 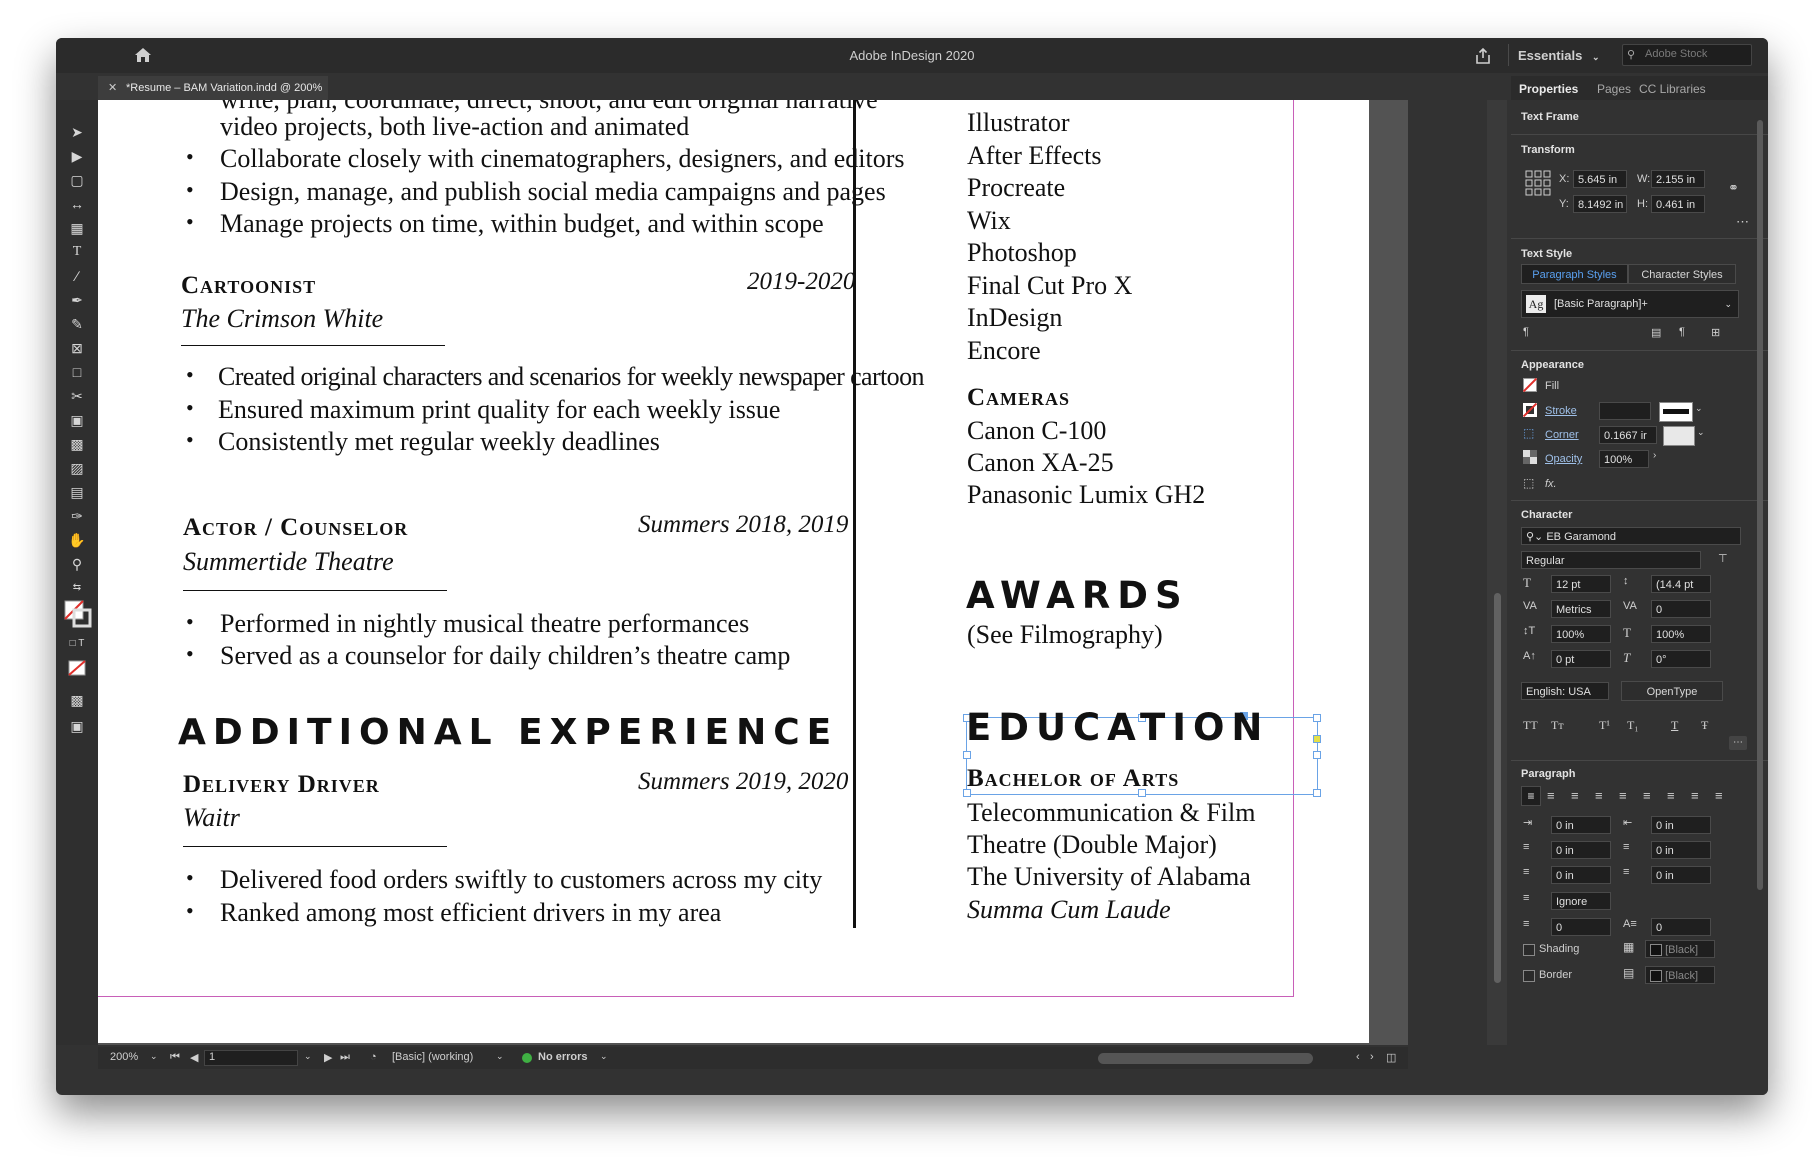 I want to click on superscript-button: T¹, so click(x=1604, y=725).